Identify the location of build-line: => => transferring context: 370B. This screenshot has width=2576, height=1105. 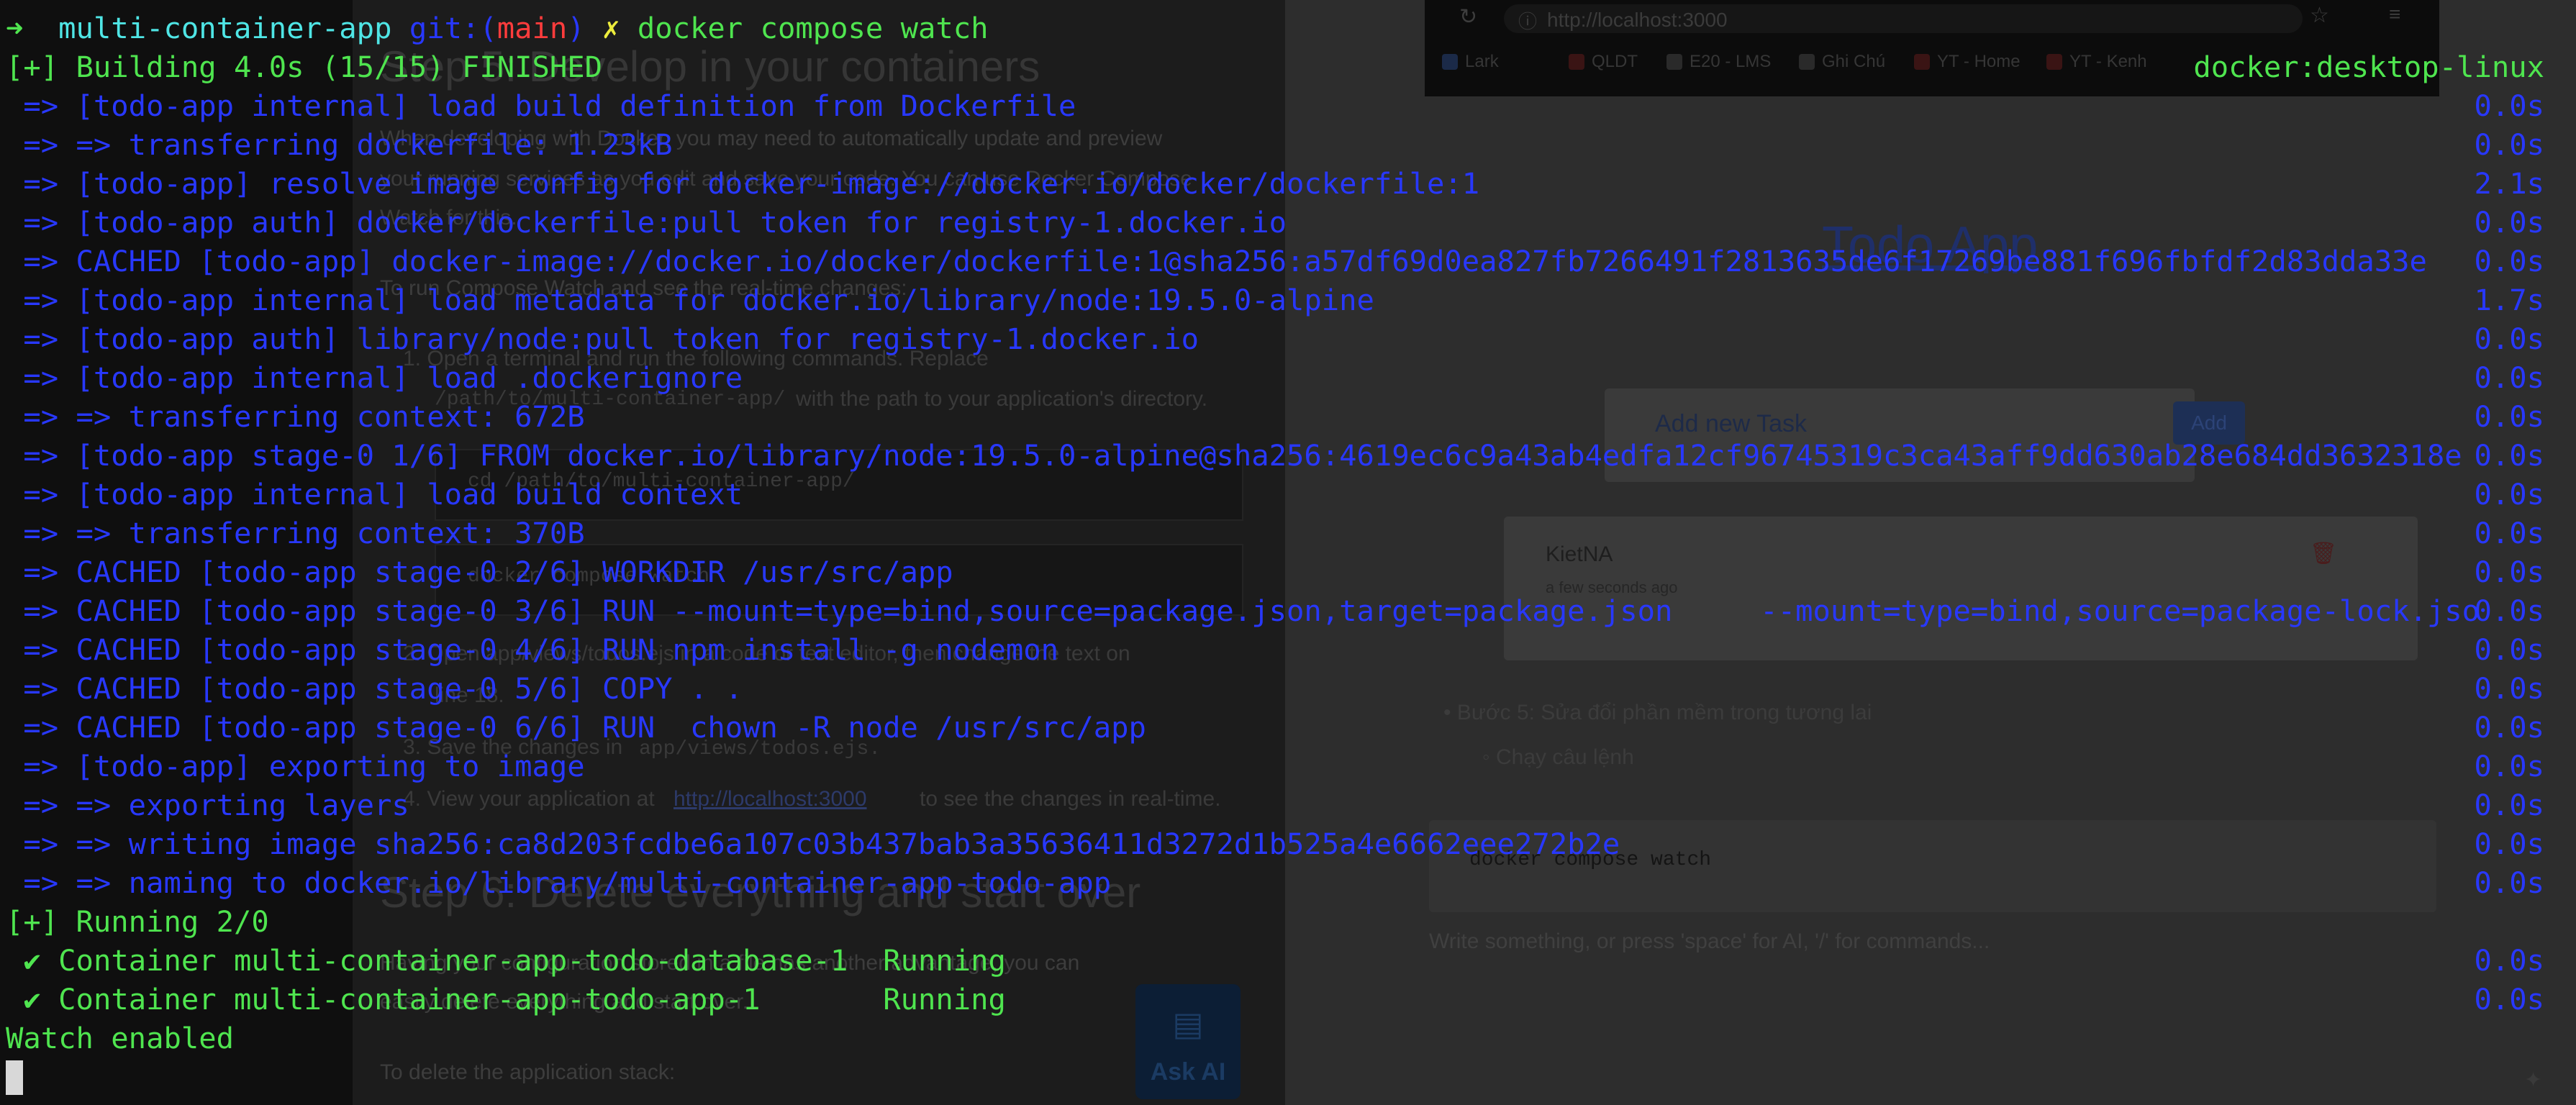
(295, 533).